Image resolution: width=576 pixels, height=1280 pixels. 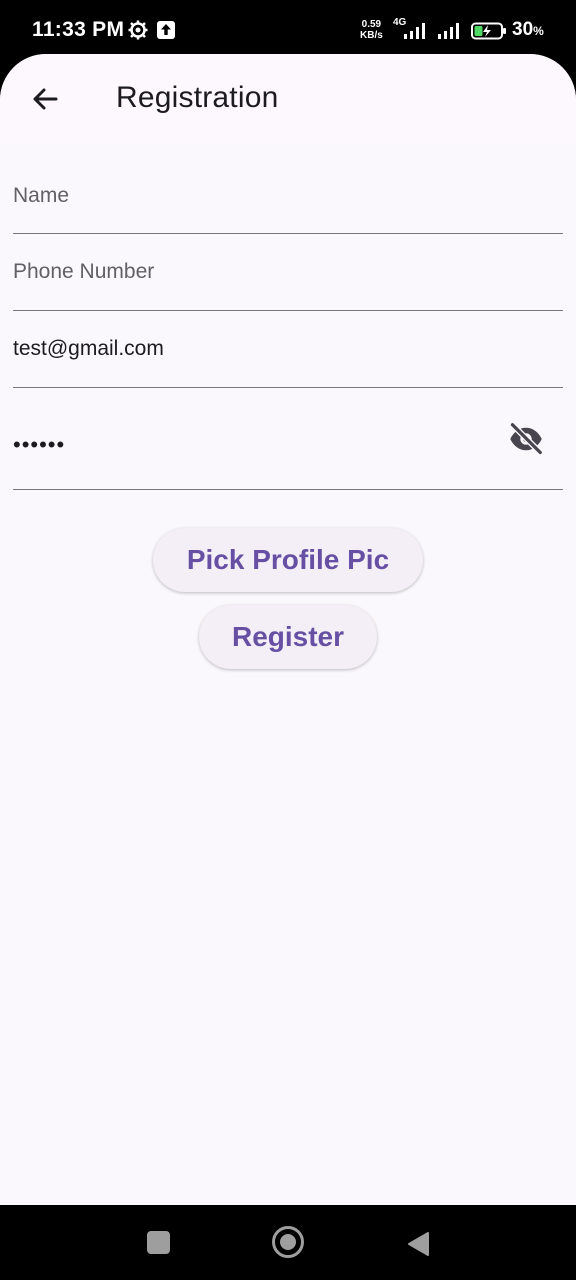 What do you see at coordinates (371, 24) in the screenshot?
I see `network-speed-value: 0.59` at bounding box center [371, 24].